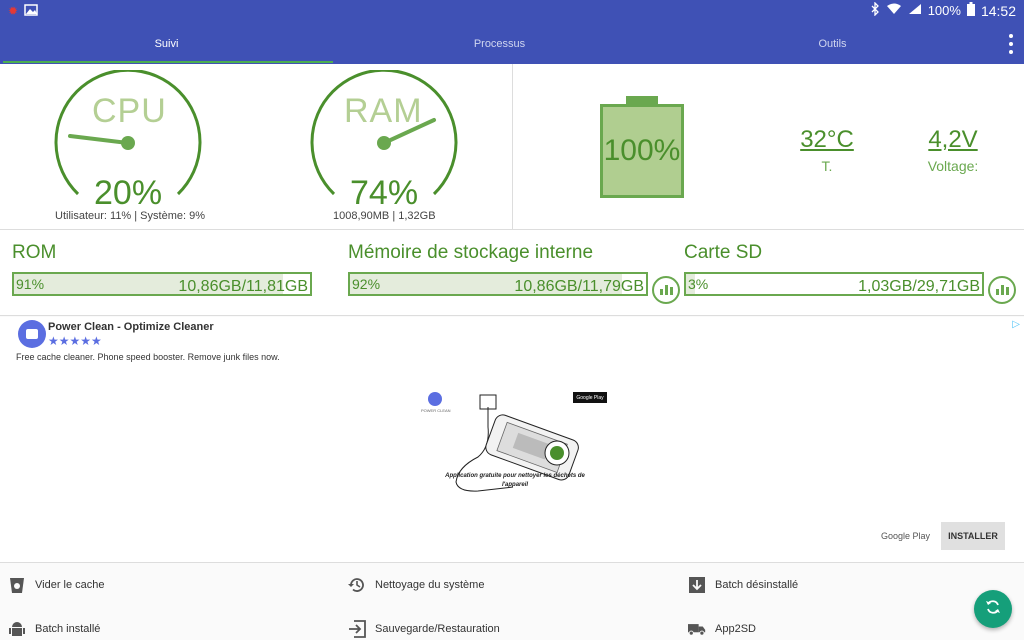  What do you see at coordinates (17, 629) in the screenshot?
I see `android-icon` at bounding box center [17, 629].